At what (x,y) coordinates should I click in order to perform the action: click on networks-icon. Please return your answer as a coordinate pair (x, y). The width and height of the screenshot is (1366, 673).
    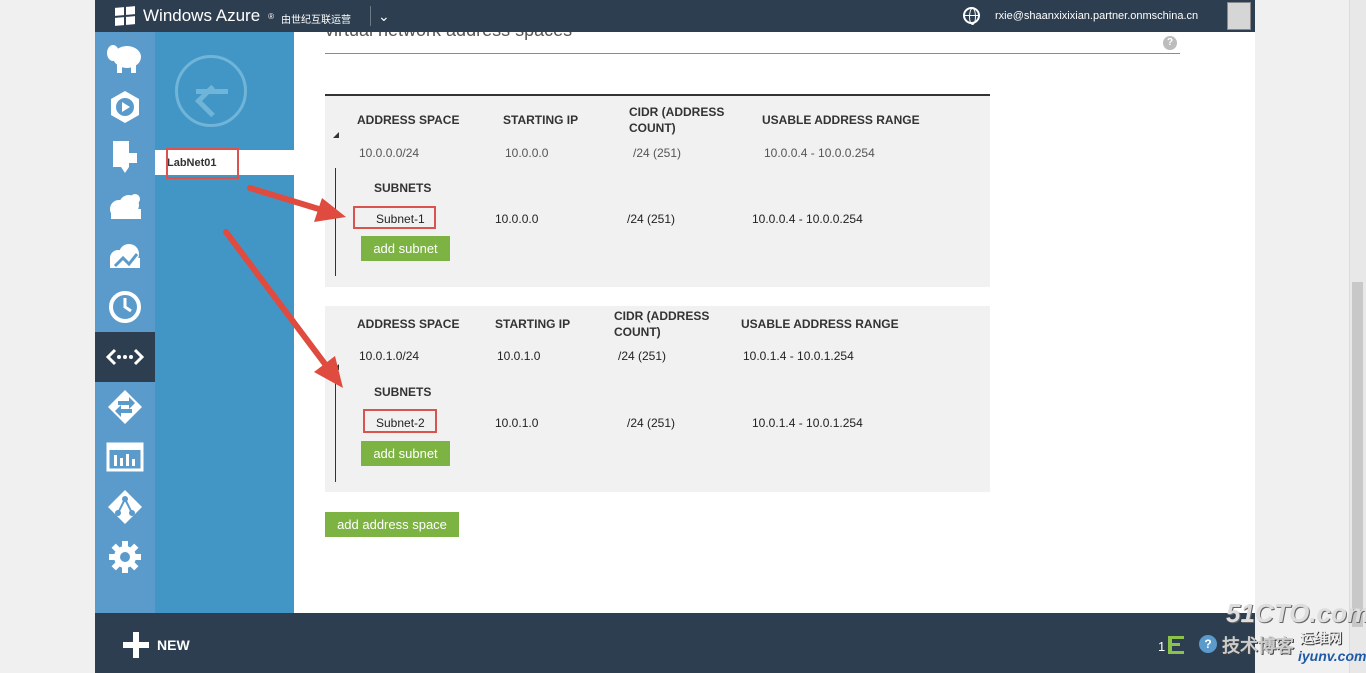
    Looking at the image, I should click on (125, 357).